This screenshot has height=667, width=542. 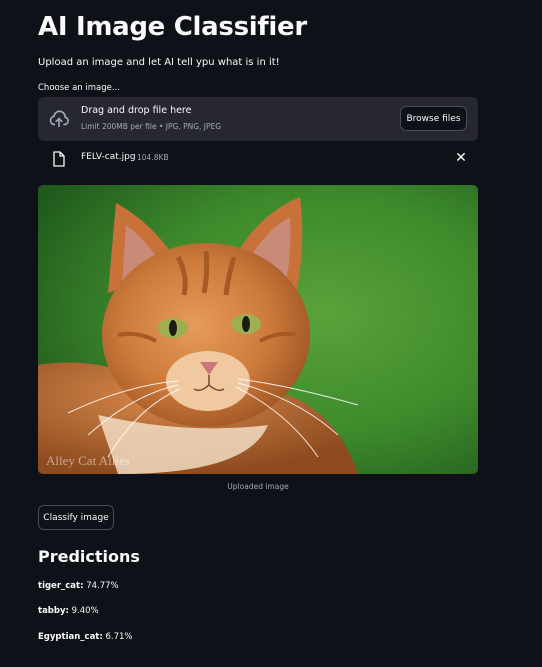 I want to click on prediction-item: tabby: 9.40%, so click(x=68, y=611).